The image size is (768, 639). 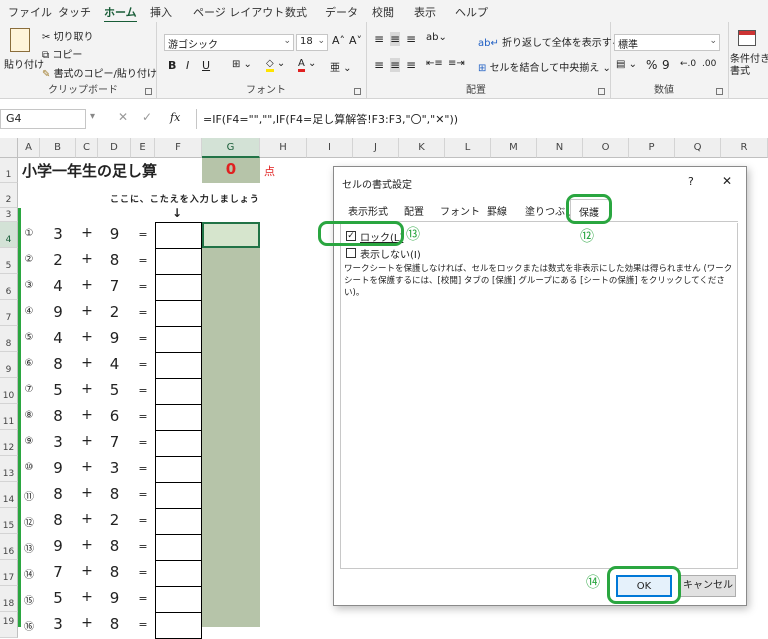 I want to click on wrap-text-button: ab↵ 折り返して全体を表示する, so click(x=550, y=41).